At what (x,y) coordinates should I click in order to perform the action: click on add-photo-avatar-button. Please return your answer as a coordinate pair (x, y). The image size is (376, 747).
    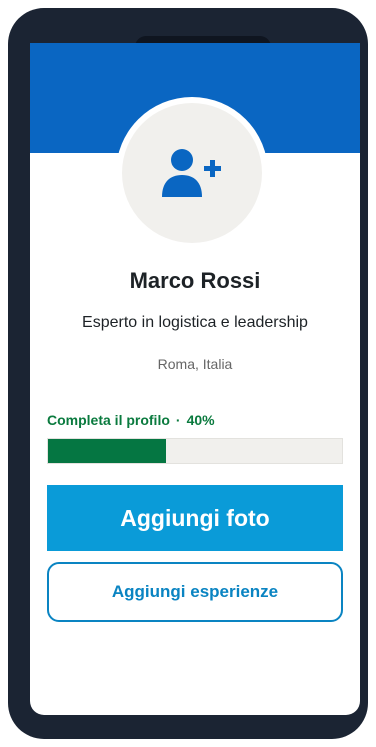
    Looking at the image, I should click on (192, 173).